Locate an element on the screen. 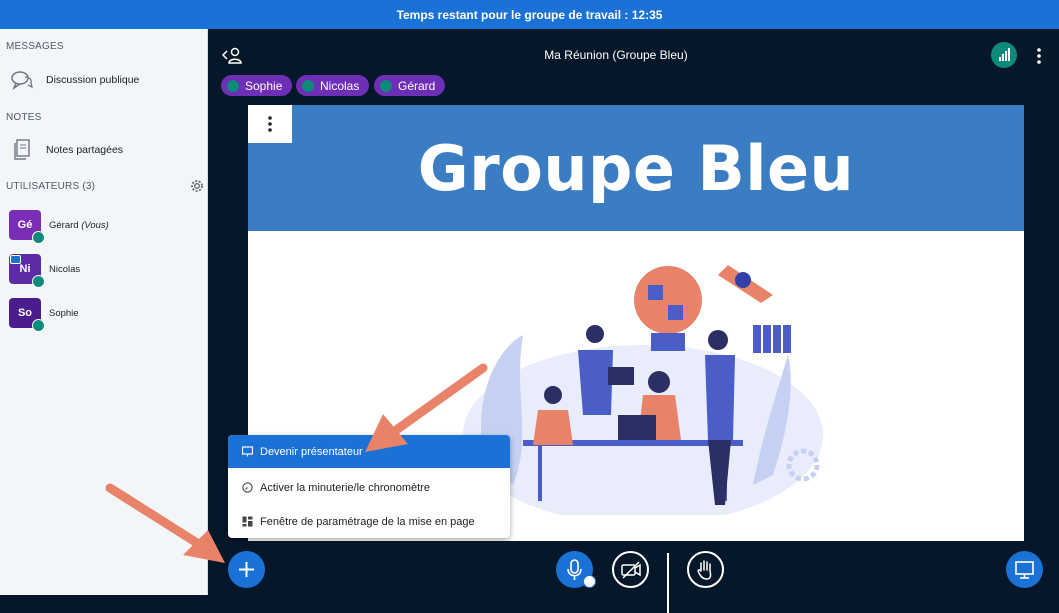  meeting-title: Ma Réunion (Groupe Bleu) is located at coordinates (616, 55).